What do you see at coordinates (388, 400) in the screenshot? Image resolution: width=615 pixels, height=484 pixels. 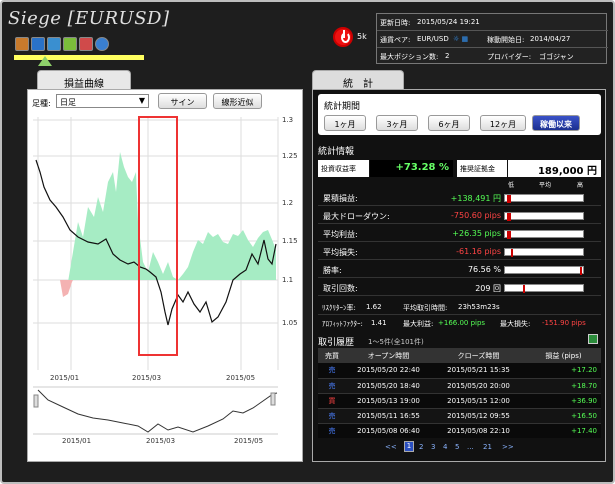 I see `open-cell: 2015/05/13 19:00` at bounding box center [388, 400].